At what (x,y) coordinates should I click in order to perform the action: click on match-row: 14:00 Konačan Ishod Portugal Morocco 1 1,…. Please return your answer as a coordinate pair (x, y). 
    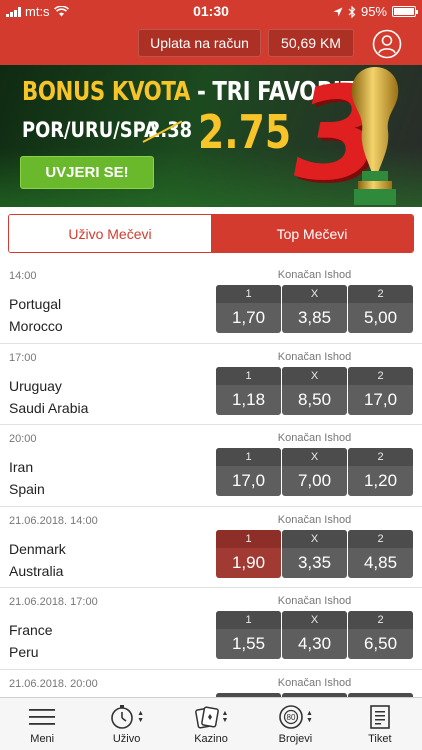
    Looking at the image, I should click on (211, 303).